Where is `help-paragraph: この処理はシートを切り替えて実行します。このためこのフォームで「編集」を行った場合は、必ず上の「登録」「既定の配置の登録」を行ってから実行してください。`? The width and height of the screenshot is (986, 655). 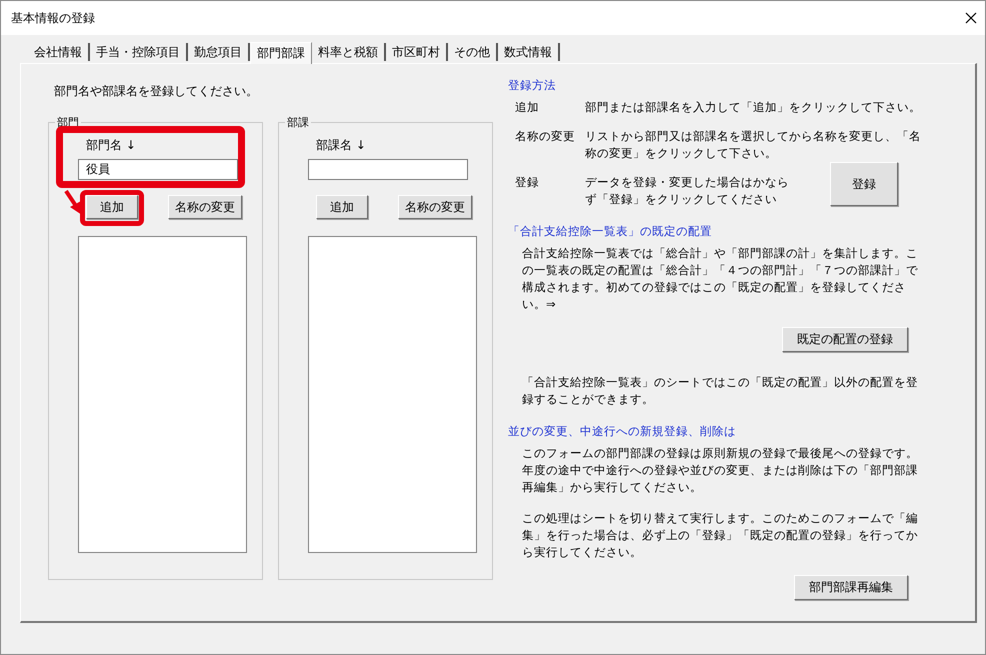
help-paragraph: この処理はシートを切り替えて実行します。このためこのフォームで「編集」を行った場合は、必ず上の「登録」「既定の配置の登録」を行ってから実行してください。 is located at coordinates (720, 535).